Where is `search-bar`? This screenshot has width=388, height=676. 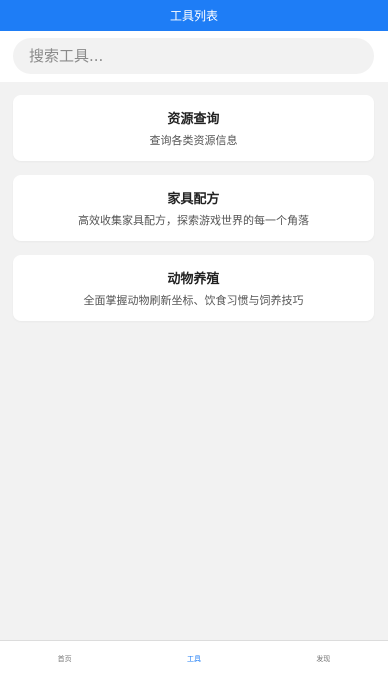 search-bar is located at coordinates (194, 56).